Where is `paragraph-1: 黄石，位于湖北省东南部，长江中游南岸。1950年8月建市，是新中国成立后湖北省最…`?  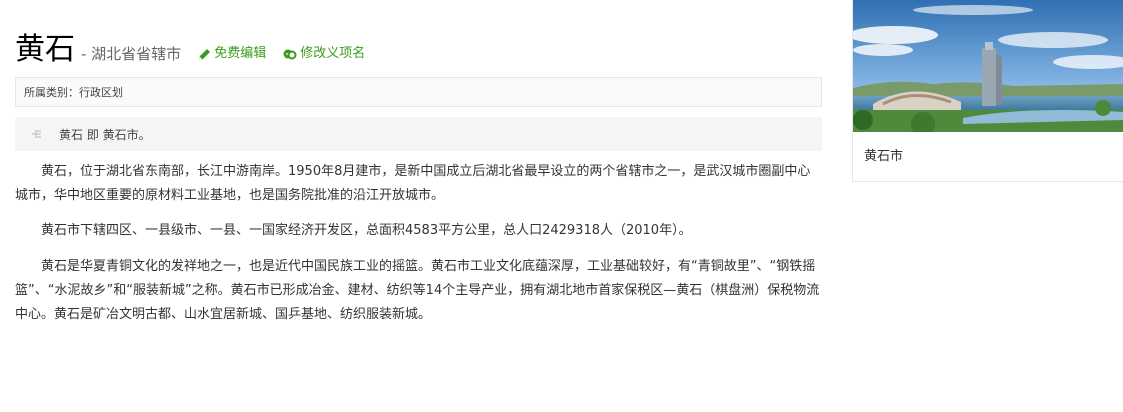
paragraph-1: 黄石，位于湖北省东南部，长江中游南岸。1950年8月建市，是新中国成立后湖北省最… is located at coordinates (413, 183).